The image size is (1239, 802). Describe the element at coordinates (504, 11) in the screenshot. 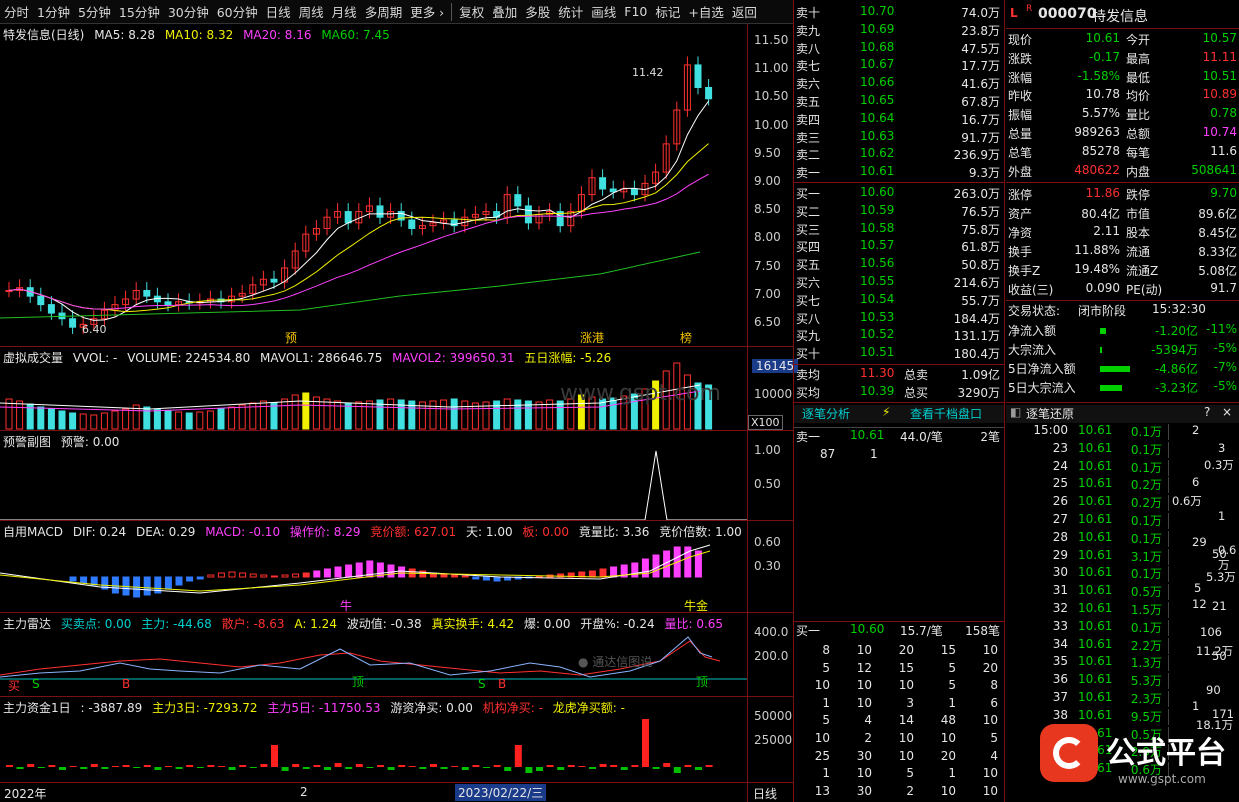

I see `toolbar-item: 叠加` at that location.